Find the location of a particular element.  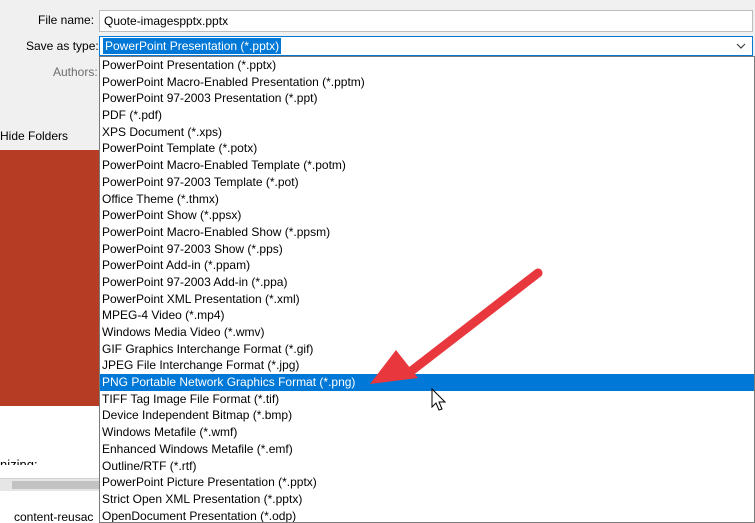

dropdown-option: TIFF Tag Image File Format (*.tif) is located at coordinates (427, 399).